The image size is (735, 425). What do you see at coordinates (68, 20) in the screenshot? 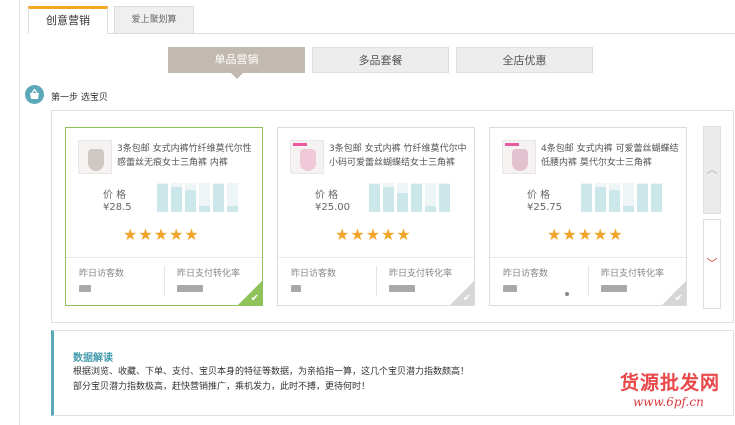
I see `tab-creative-marketing: 创意营销` at bounding box center [68, 20].